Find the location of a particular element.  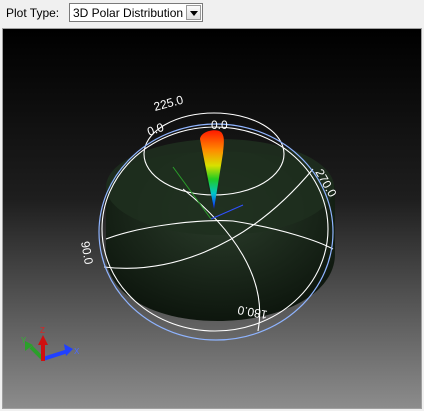

chevron-down-icon is located at coordinates (194, 13).